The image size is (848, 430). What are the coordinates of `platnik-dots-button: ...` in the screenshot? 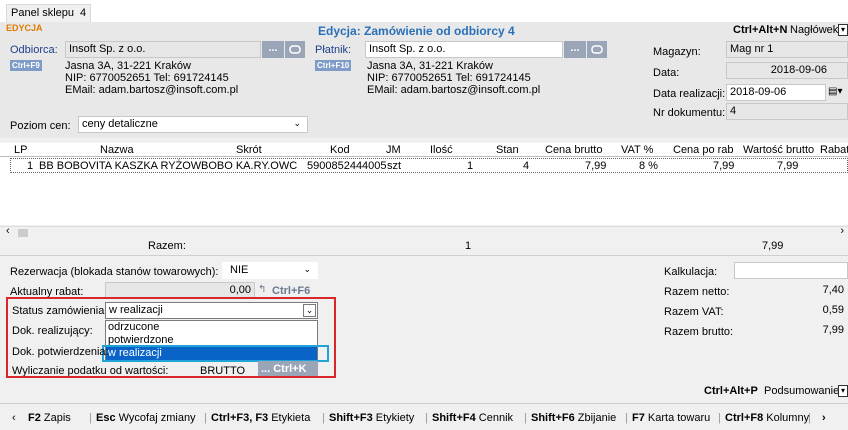 It's located at (575, 49).